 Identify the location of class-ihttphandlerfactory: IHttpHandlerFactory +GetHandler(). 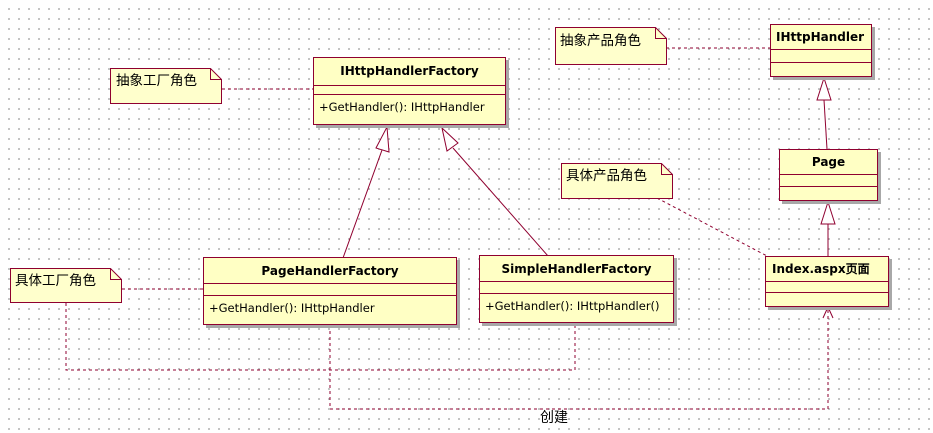
(409, 91).